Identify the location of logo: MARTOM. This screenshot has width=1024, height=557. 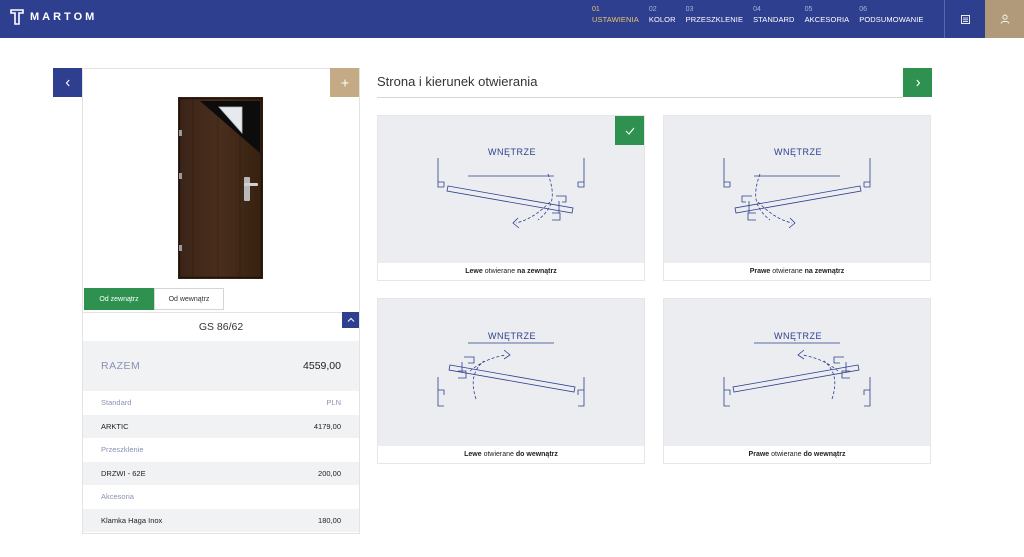
(53, 17).